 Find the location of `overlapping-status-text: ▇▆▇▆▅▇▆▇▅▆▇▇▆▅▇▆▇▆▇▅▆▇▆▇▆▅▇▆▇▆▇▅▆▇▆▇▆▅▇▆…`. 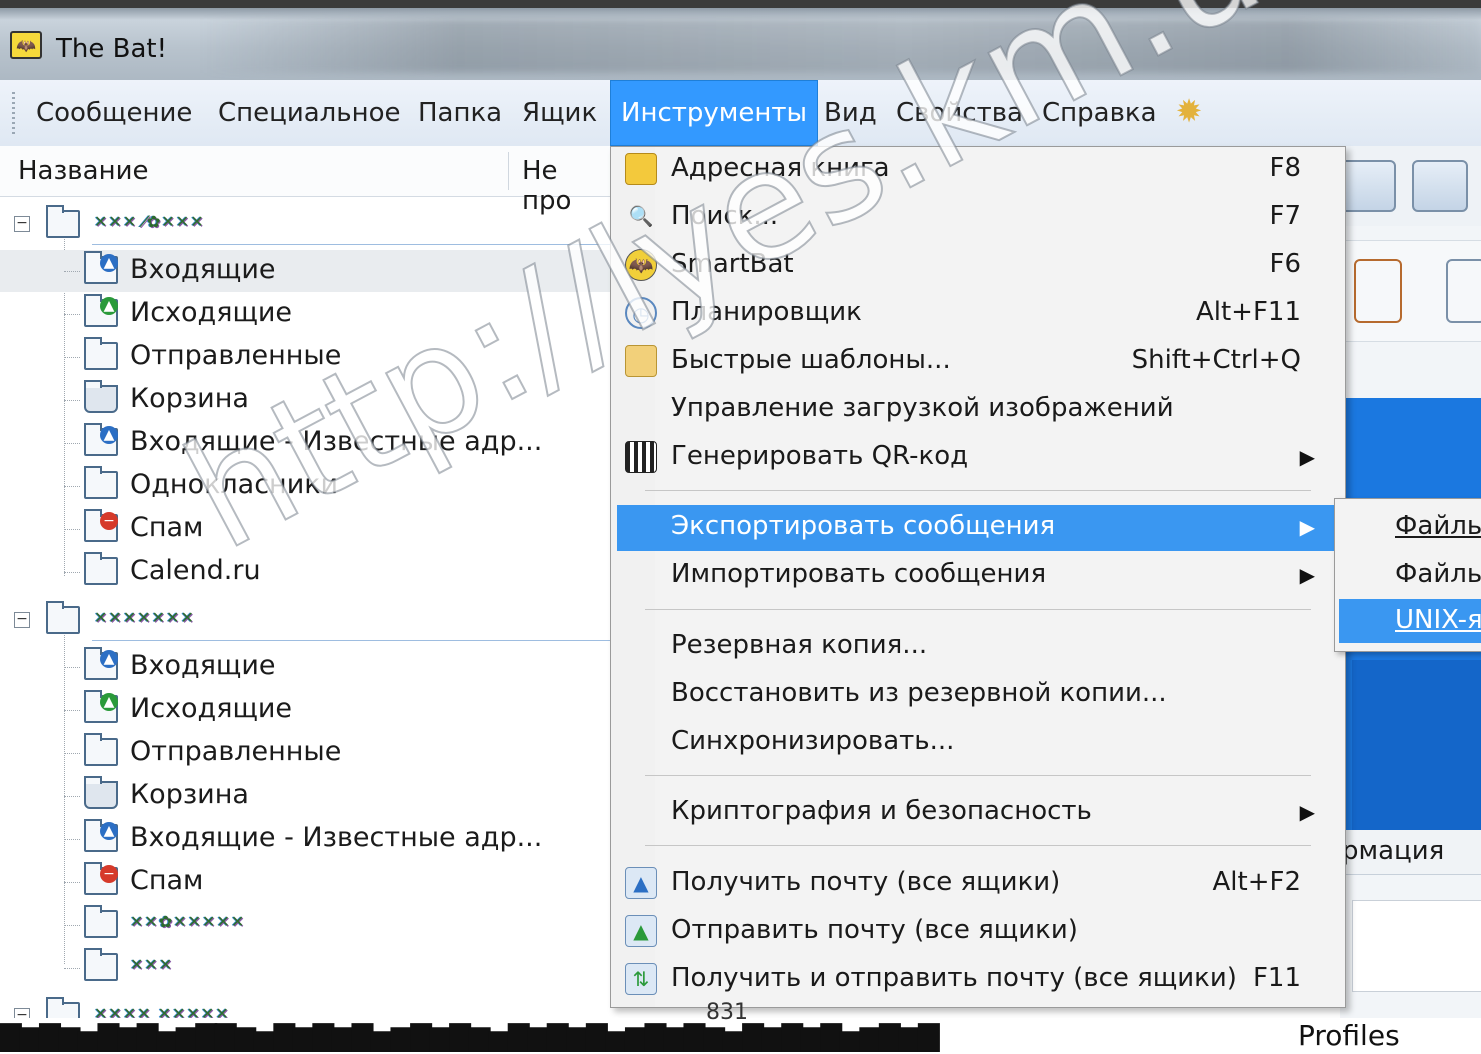

overlapping-status-text: ▇▆▇▆▅▇▆▇▅▆▇▇▆▅▇▆▇▆▇▅▆▇▆▇▆▅▇▆▇▆▇▅▆▇▆▇▆▅▇▆… is located at coordinates (470, 1035).